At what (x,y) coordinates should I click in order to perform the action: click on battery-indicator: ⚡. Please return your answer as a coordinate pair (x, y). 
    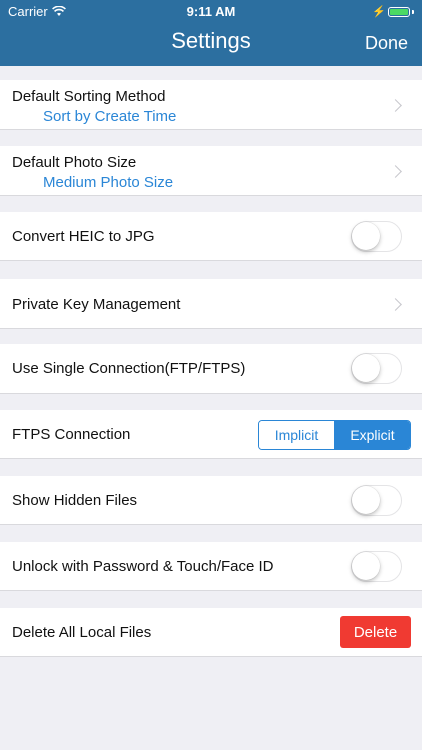
    Looking at the image, I should click on (393, 11).